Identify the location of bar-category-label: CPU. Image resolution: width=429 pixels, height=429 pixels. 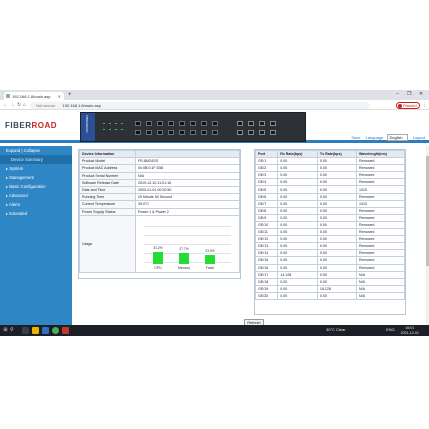
(158, 267).